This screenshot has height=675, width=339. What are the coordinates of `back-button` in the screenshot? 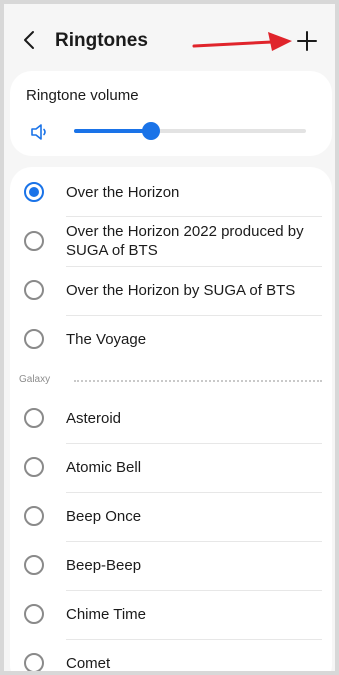 It's located at (30, 40).